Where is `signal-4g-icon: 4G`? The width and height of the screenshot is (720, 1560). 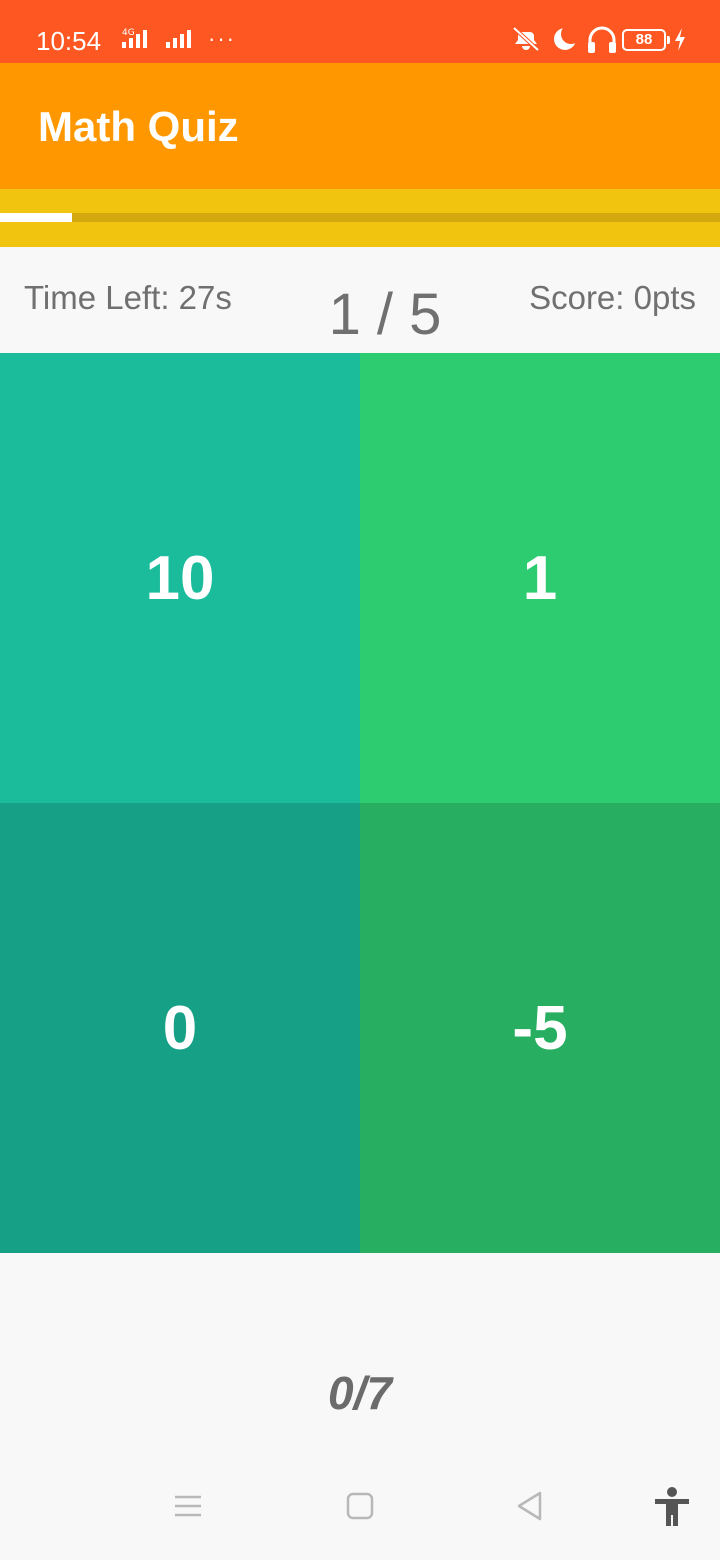
signal-4g-icon: 4G is located at coordinates (138, 41).